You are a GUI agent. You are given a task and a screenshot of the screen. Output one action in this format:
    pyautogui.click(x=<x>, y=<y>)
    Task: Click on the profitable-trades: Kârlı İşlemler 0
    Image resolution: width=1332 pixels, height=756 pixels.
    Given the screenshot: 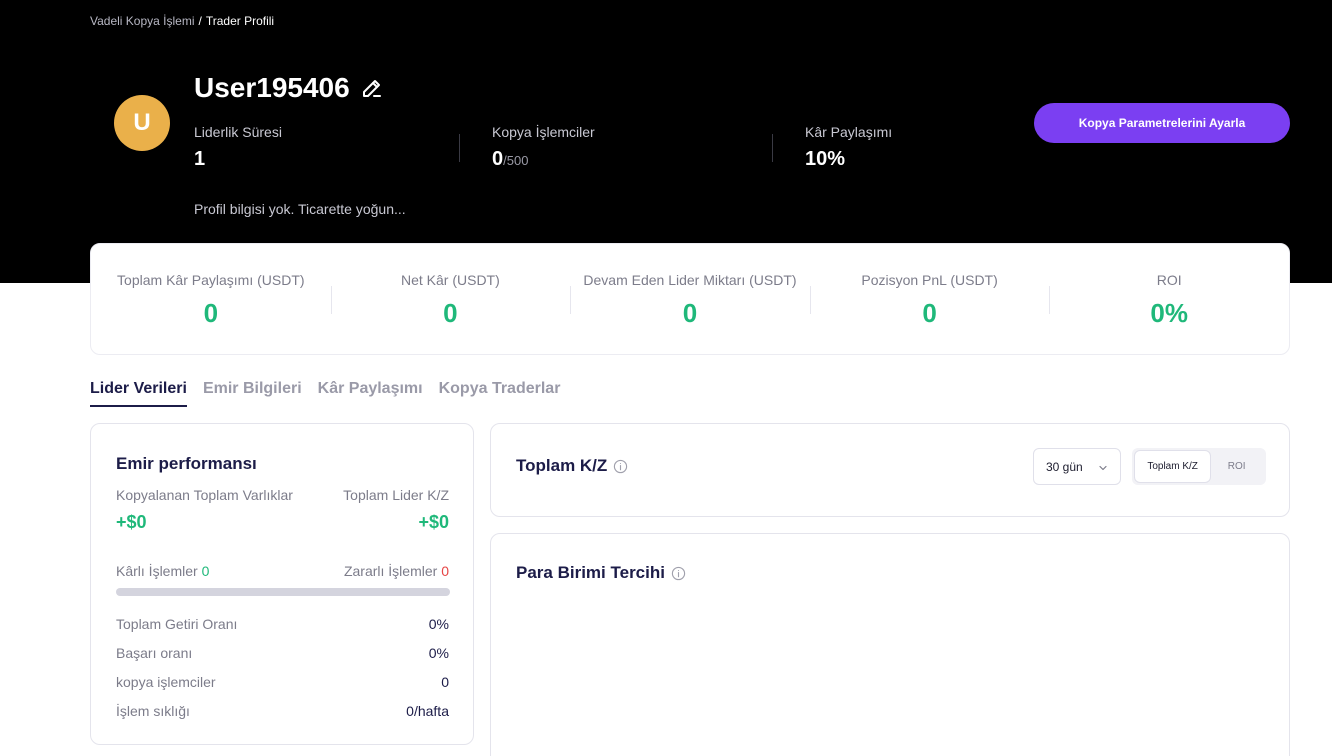 What is the action you would take?
    pyautogui.click(x=162, y=571)
    